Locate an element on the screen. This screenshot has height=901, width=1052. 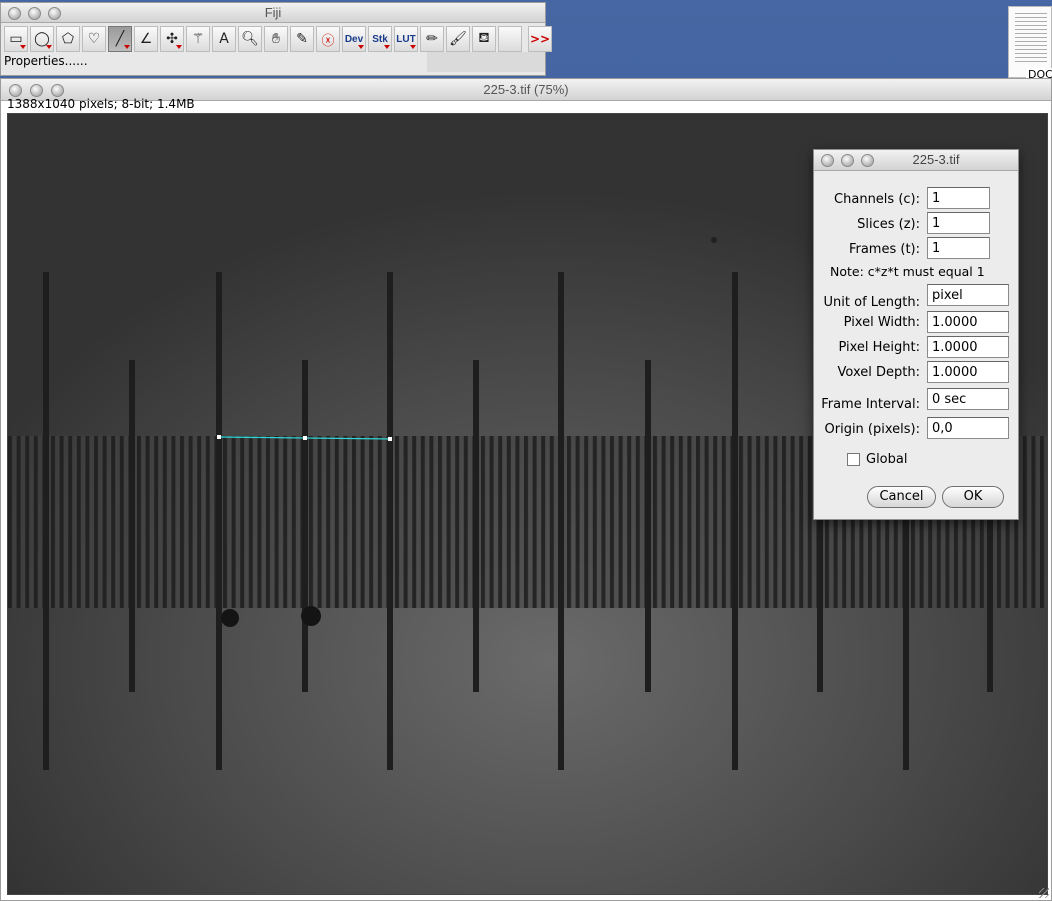
slices-label: Slices (z): is located at coordinates (888, 224).